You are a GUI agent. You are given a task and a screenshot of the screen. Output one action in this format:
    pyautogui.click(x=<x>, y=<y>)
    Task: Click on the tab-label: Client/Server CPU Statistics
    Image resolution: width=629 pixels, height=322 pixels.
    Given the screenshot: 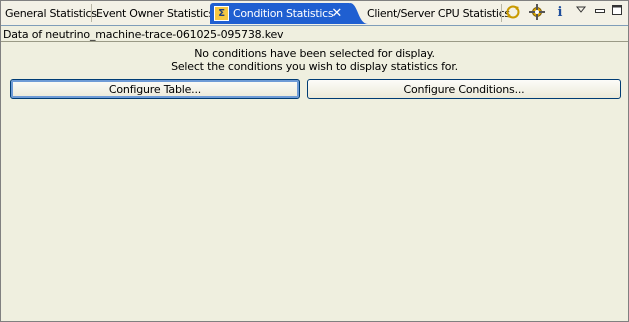 What is the action you would take?
    pyautogui.click(x=438, y=13)
    